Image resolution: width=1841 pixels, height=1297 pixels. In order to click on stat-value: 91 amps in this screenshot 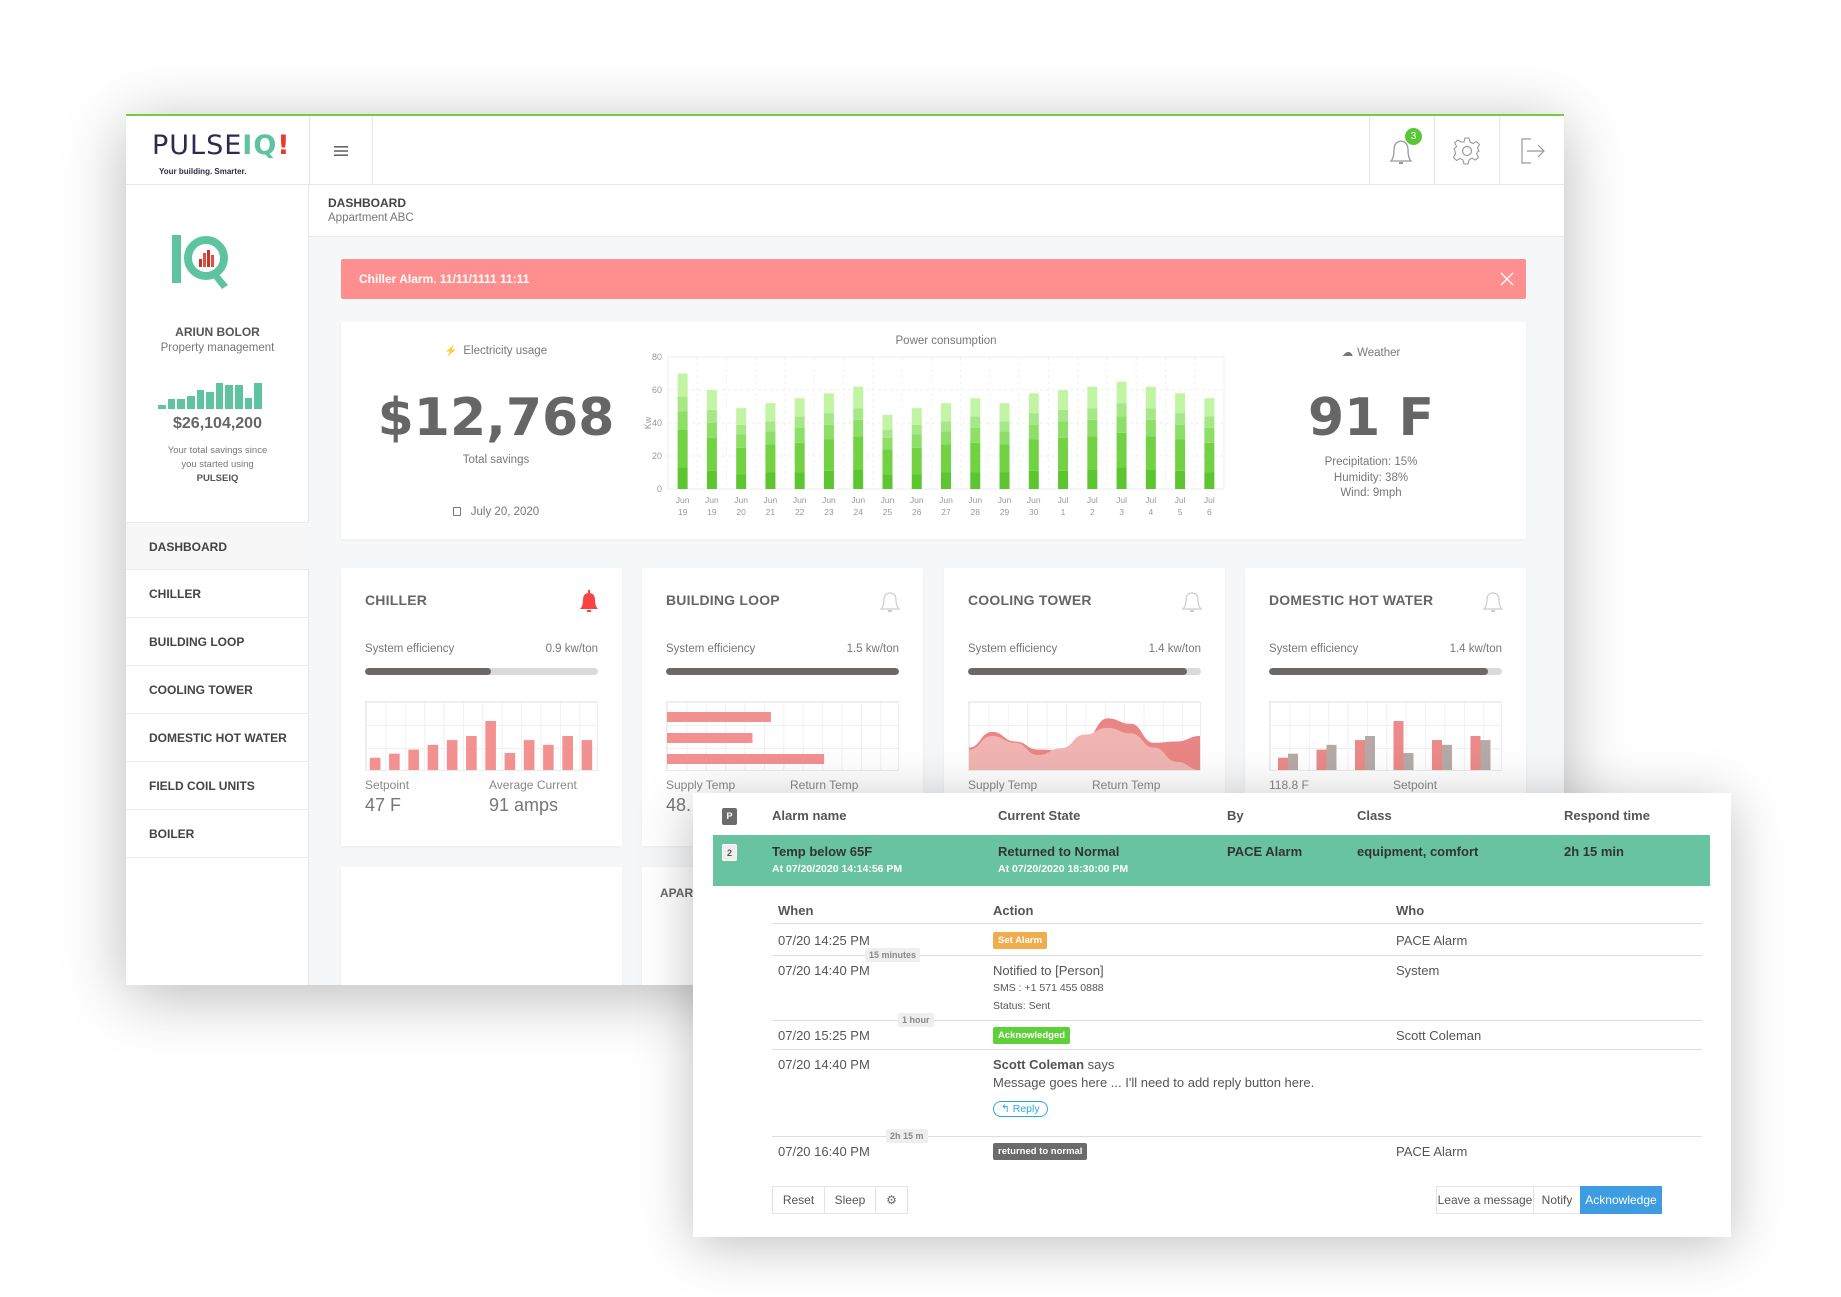, I will do `click(524, 805)`.